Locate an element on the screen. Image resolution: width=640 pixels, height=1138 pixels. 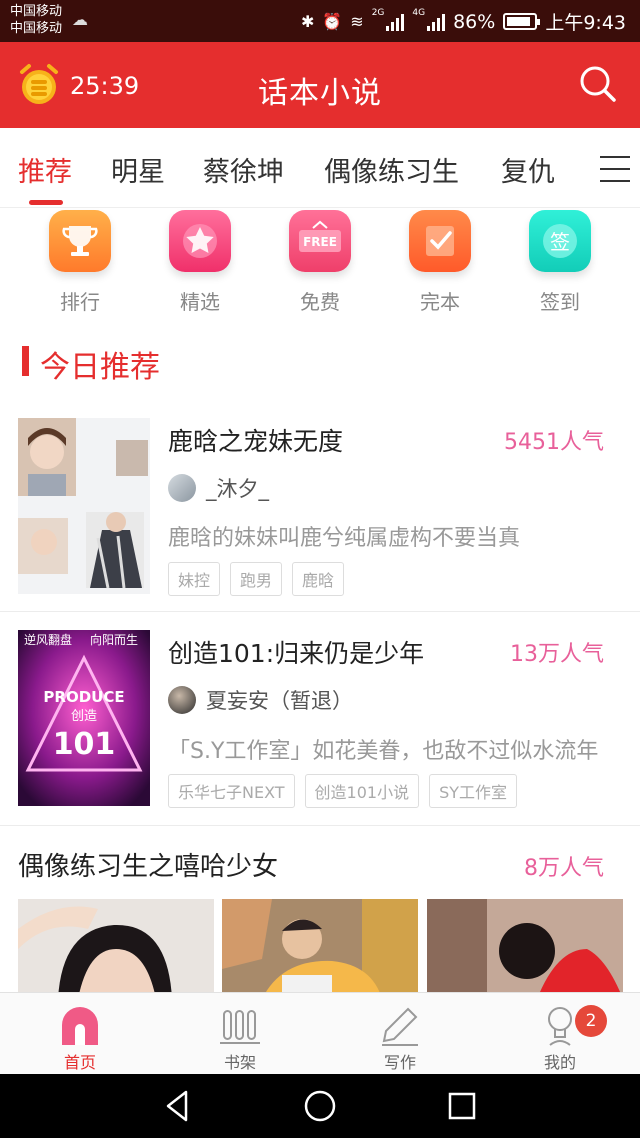
svg-text: 签 is located at coordinates (560, 242).